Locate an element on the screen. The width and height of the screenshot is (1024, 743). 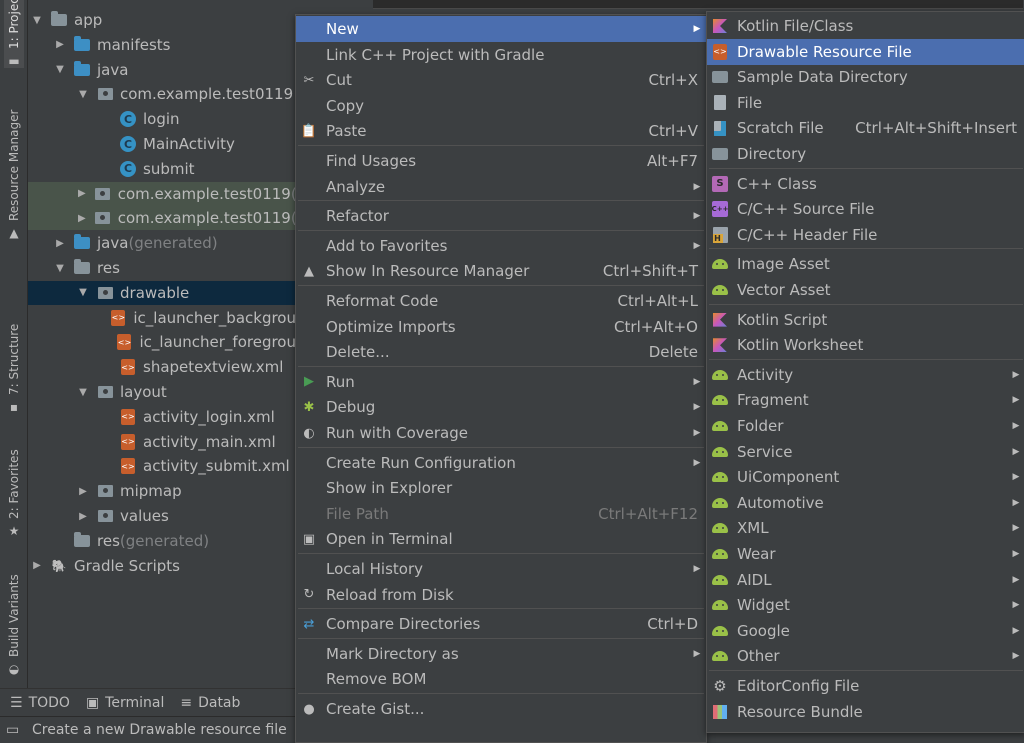
menu-item: UiComponent ▶ is located at coordinates (865, 477).